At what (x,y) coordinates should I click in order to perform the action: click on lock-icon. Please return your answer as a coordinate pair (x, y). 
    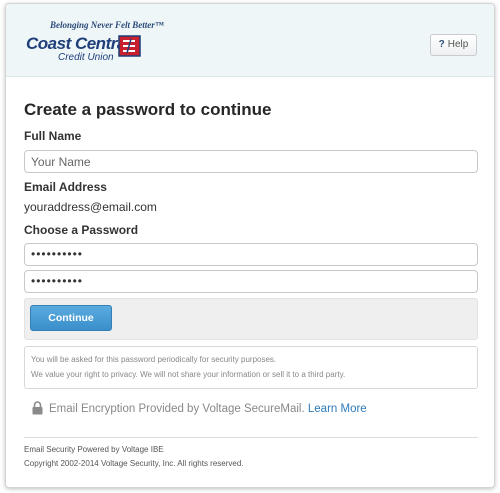
    Looking at the image, I should click on (37, 408).